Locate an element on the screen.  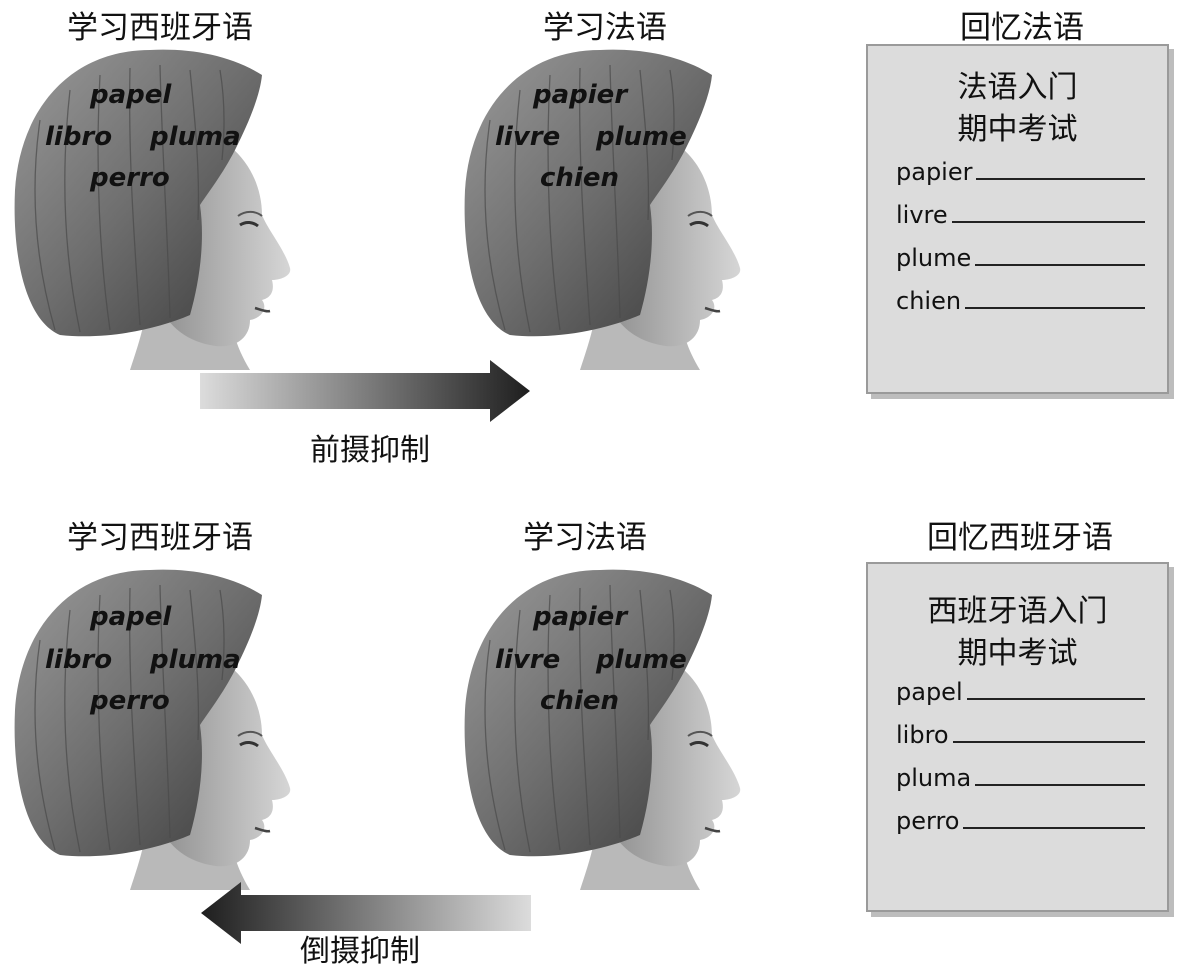
exam-card: 西班牙语入门 期中考试 papel libro pluma perro is located at coordinates (1017, 737).